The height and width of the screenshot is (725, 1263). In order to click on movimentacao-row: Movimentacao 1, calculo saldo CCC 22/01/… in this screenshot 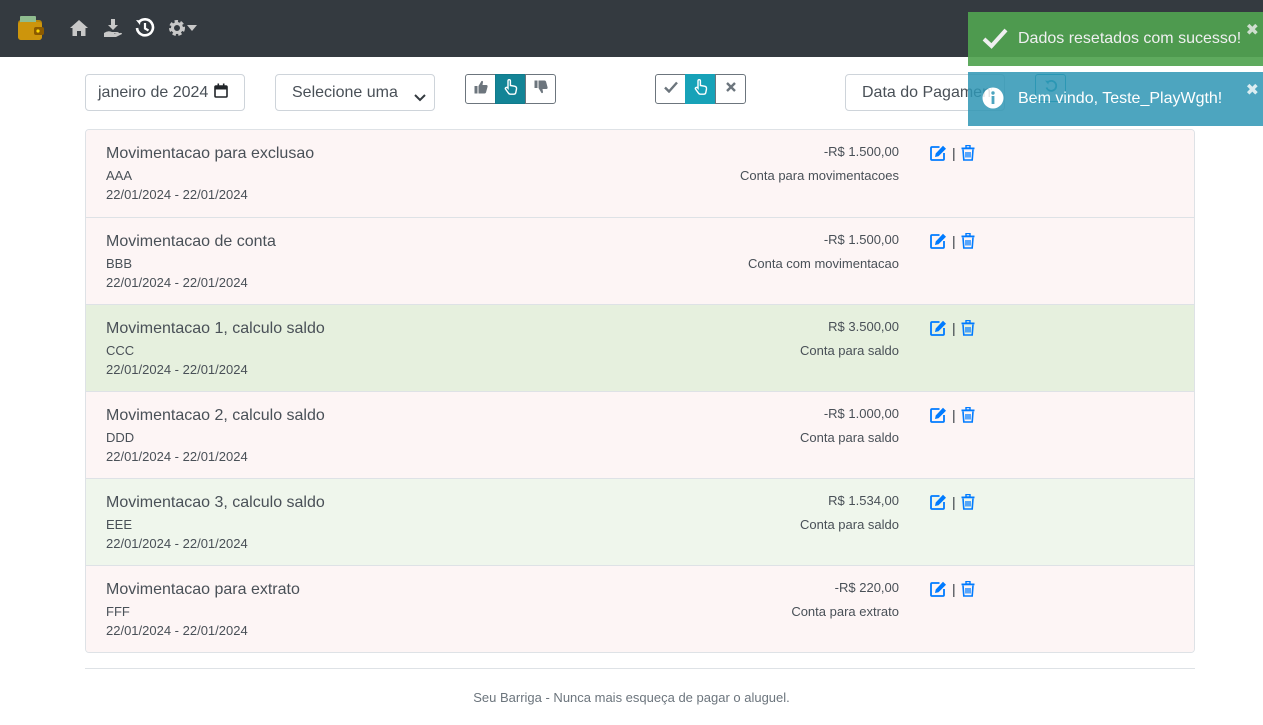, I will do `click(640, 347)`.